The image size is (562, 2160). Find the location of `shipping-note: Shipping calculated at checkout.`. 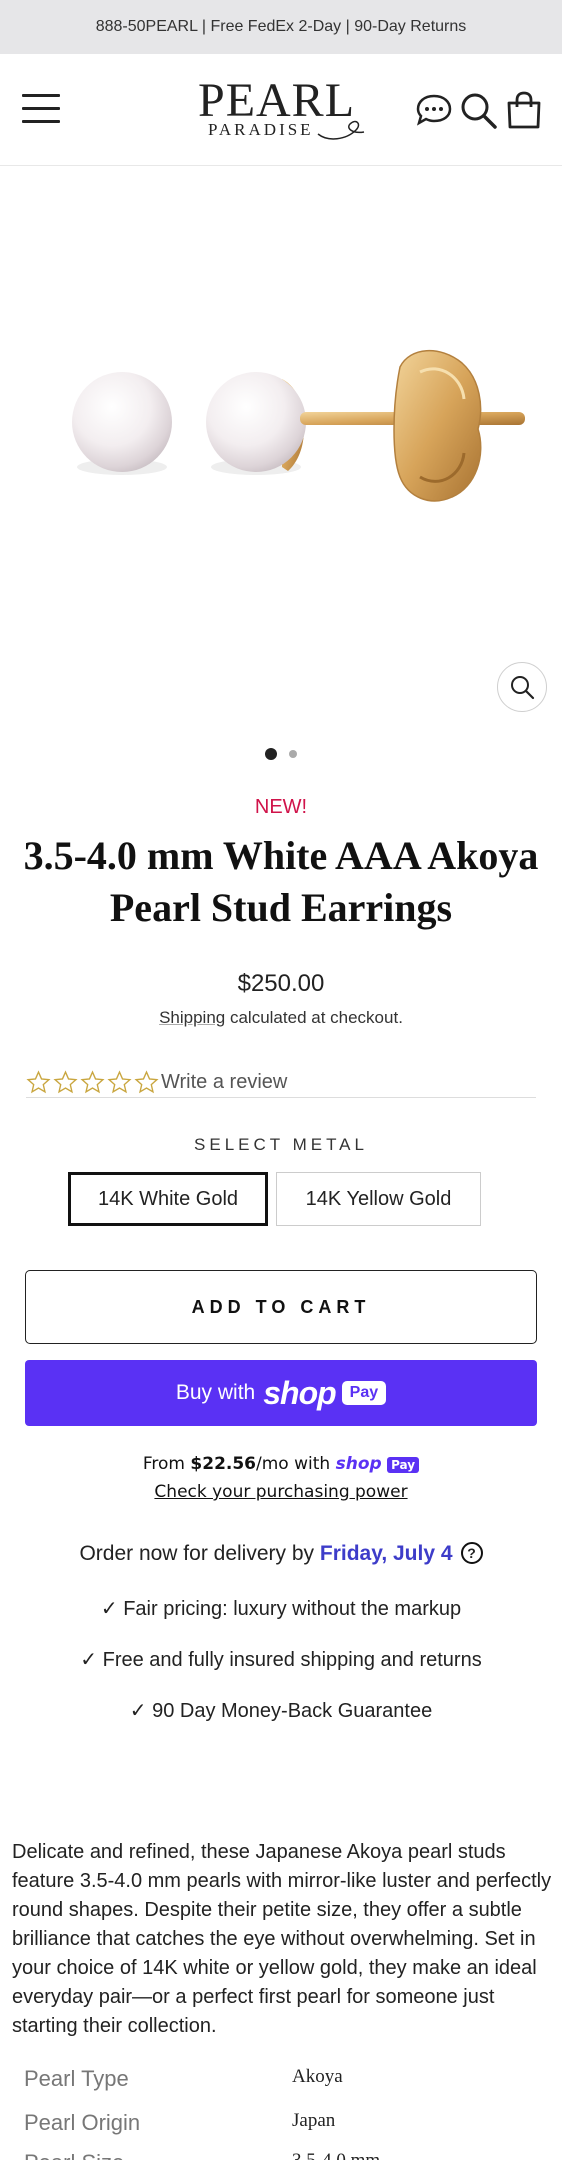

shipping-note: Shipping calculated at checkout. is located at coordinates (281, 1018).